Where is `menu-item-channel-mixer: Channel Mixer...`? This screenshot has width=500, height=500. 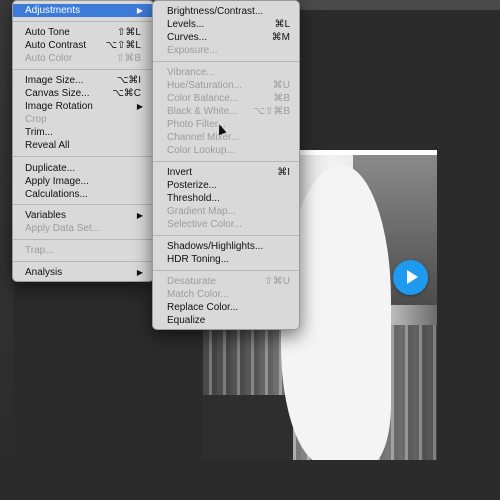
menu-item-channel-mixer: Channel Mixer... is located at coordinates (226, 137).